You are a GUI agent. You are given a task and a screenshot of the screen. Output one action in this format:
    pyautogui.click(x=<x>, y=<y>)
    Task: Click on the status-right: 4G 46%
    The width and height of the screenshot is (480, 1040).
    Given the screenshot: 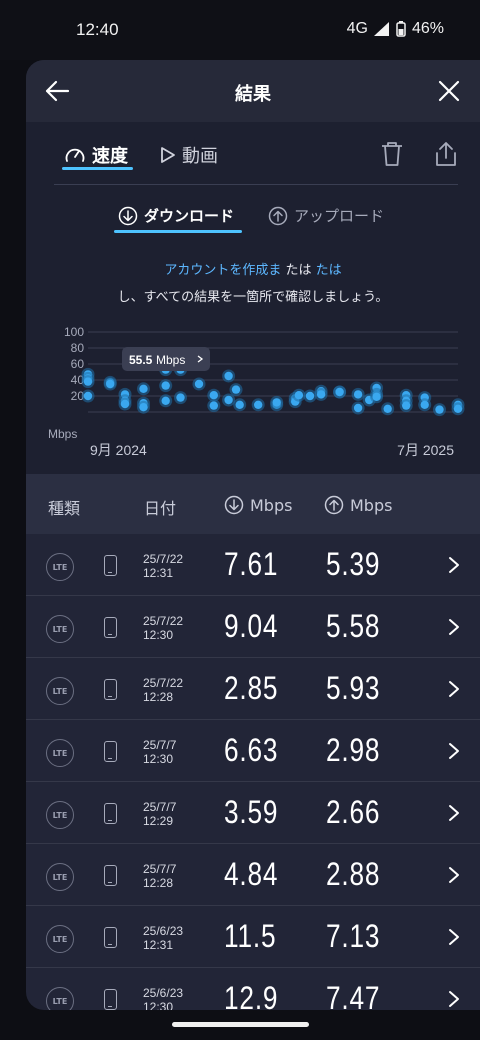 What is the action you would take?
    pyautogui.click(x=395, y=29)
    